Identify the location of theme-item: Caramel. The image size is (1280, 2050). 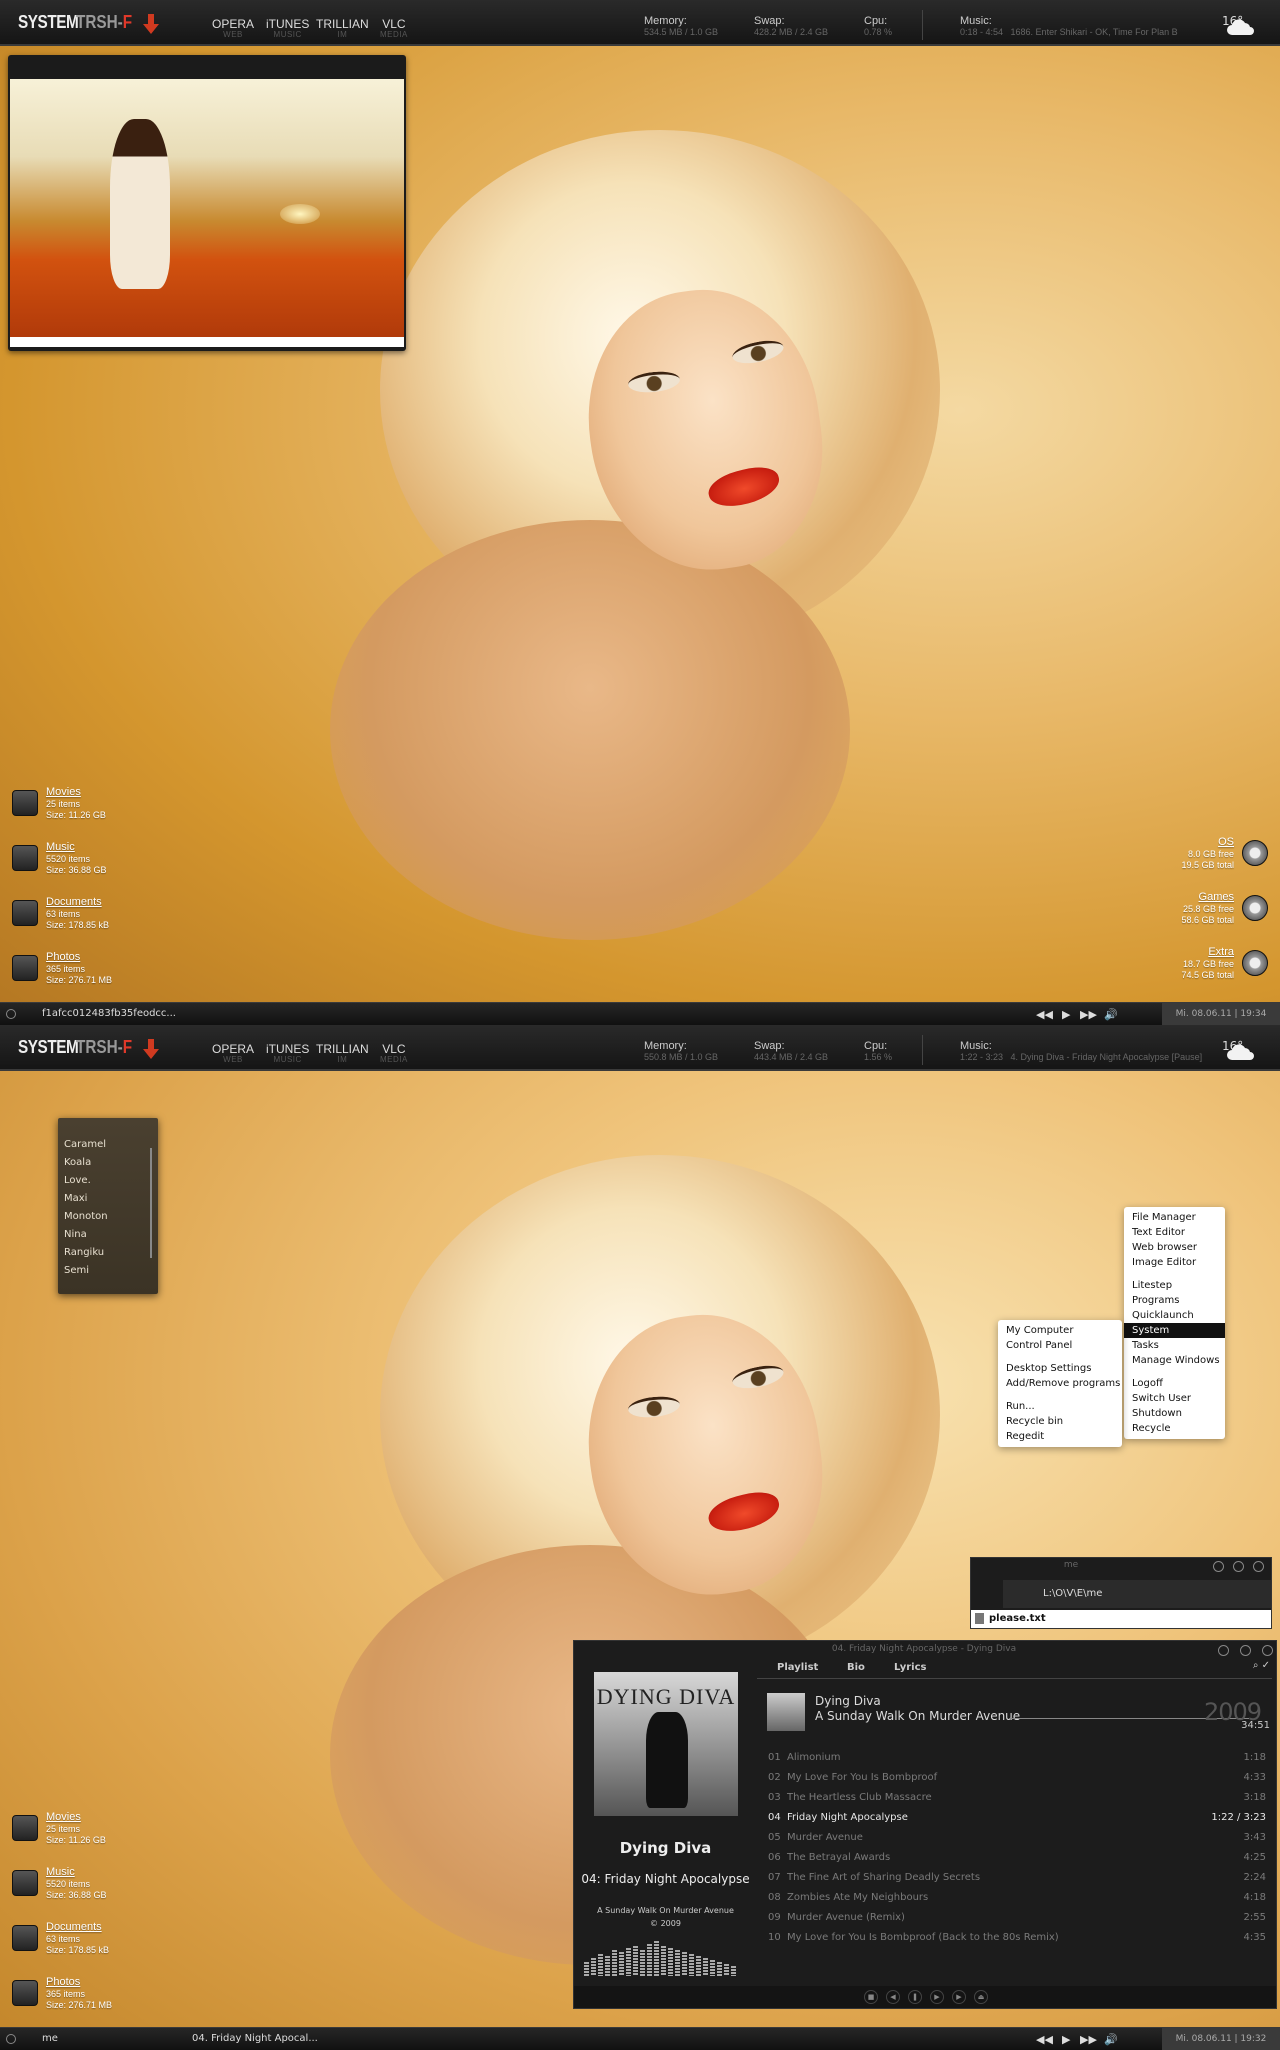
(108, 1145).